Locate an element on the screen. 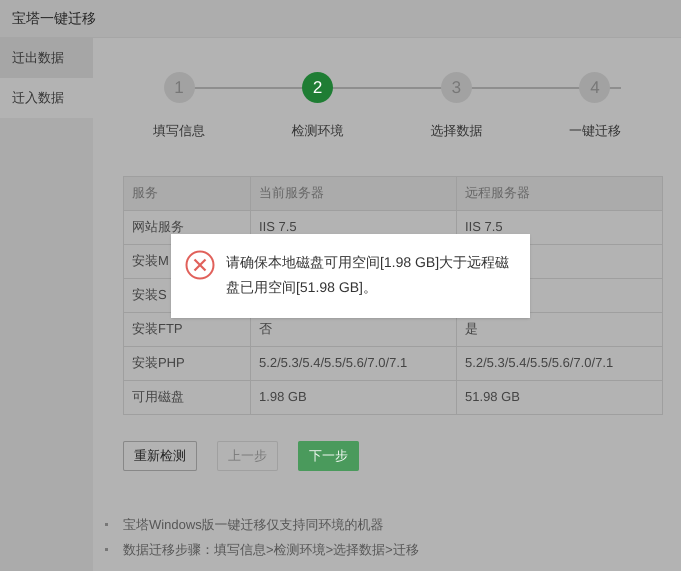 The image size is (681, 571). error-message: 请确保本地磁盘可用空间[1.98 GB]大于远程磁盘已用空间[51.98 GB]。 is located at coordinates (368, 274).